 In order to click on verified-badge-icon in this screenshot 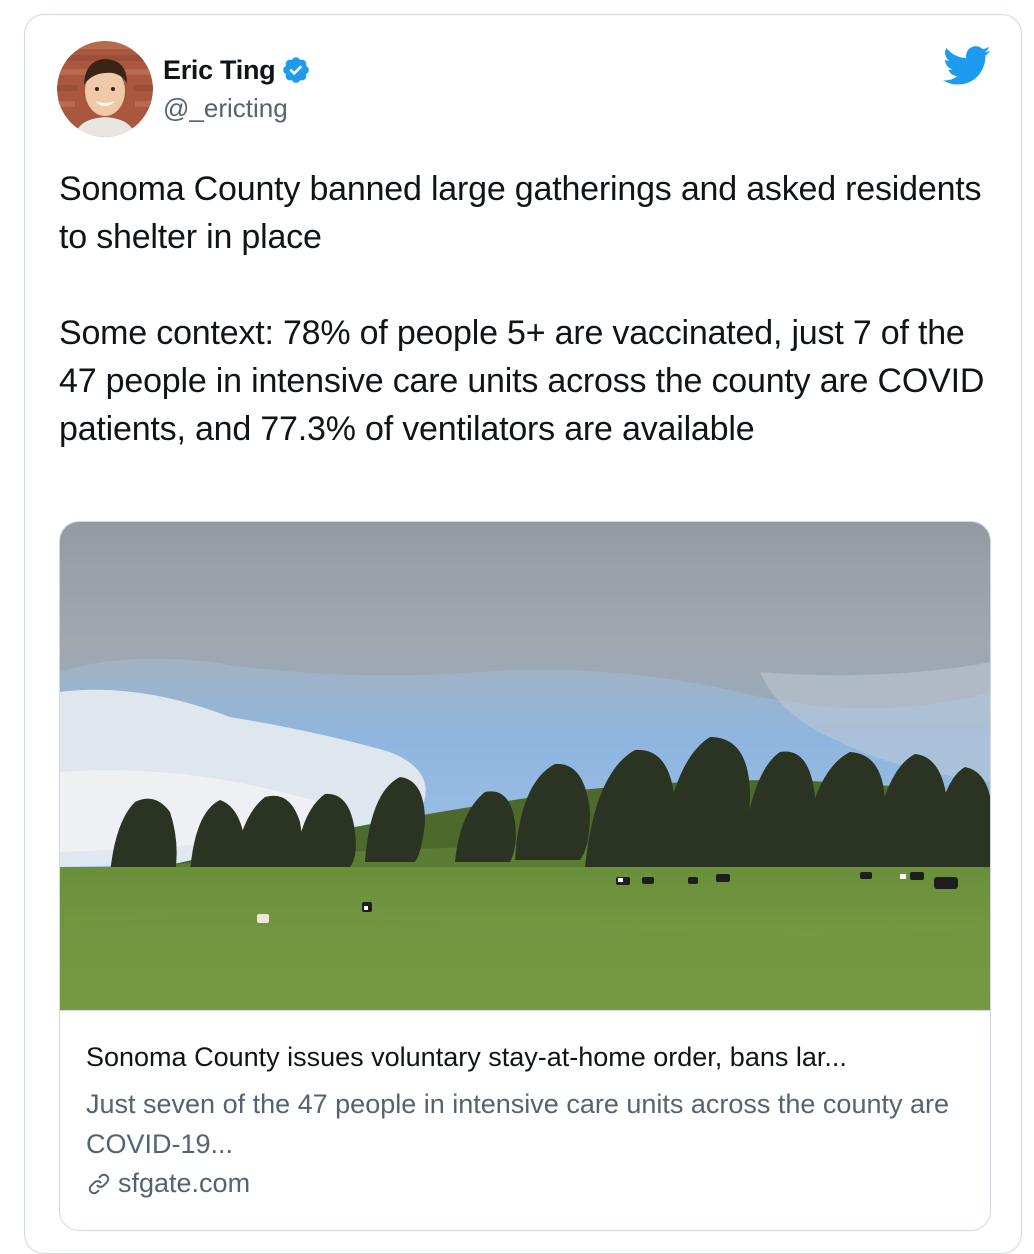, I will do `click(296, 70)`.